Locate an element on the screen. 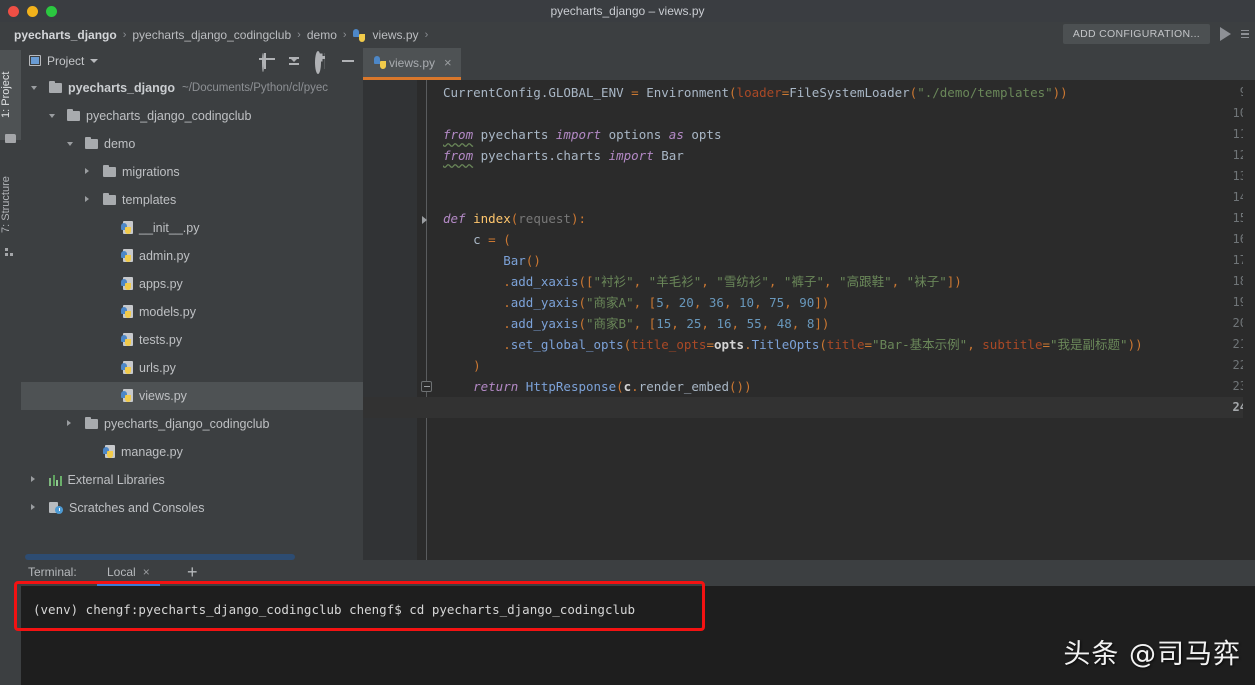 Image resolution: width=1255 pixels, height=685 pixels. current-line-highlight is located at coordinates (809, 407).